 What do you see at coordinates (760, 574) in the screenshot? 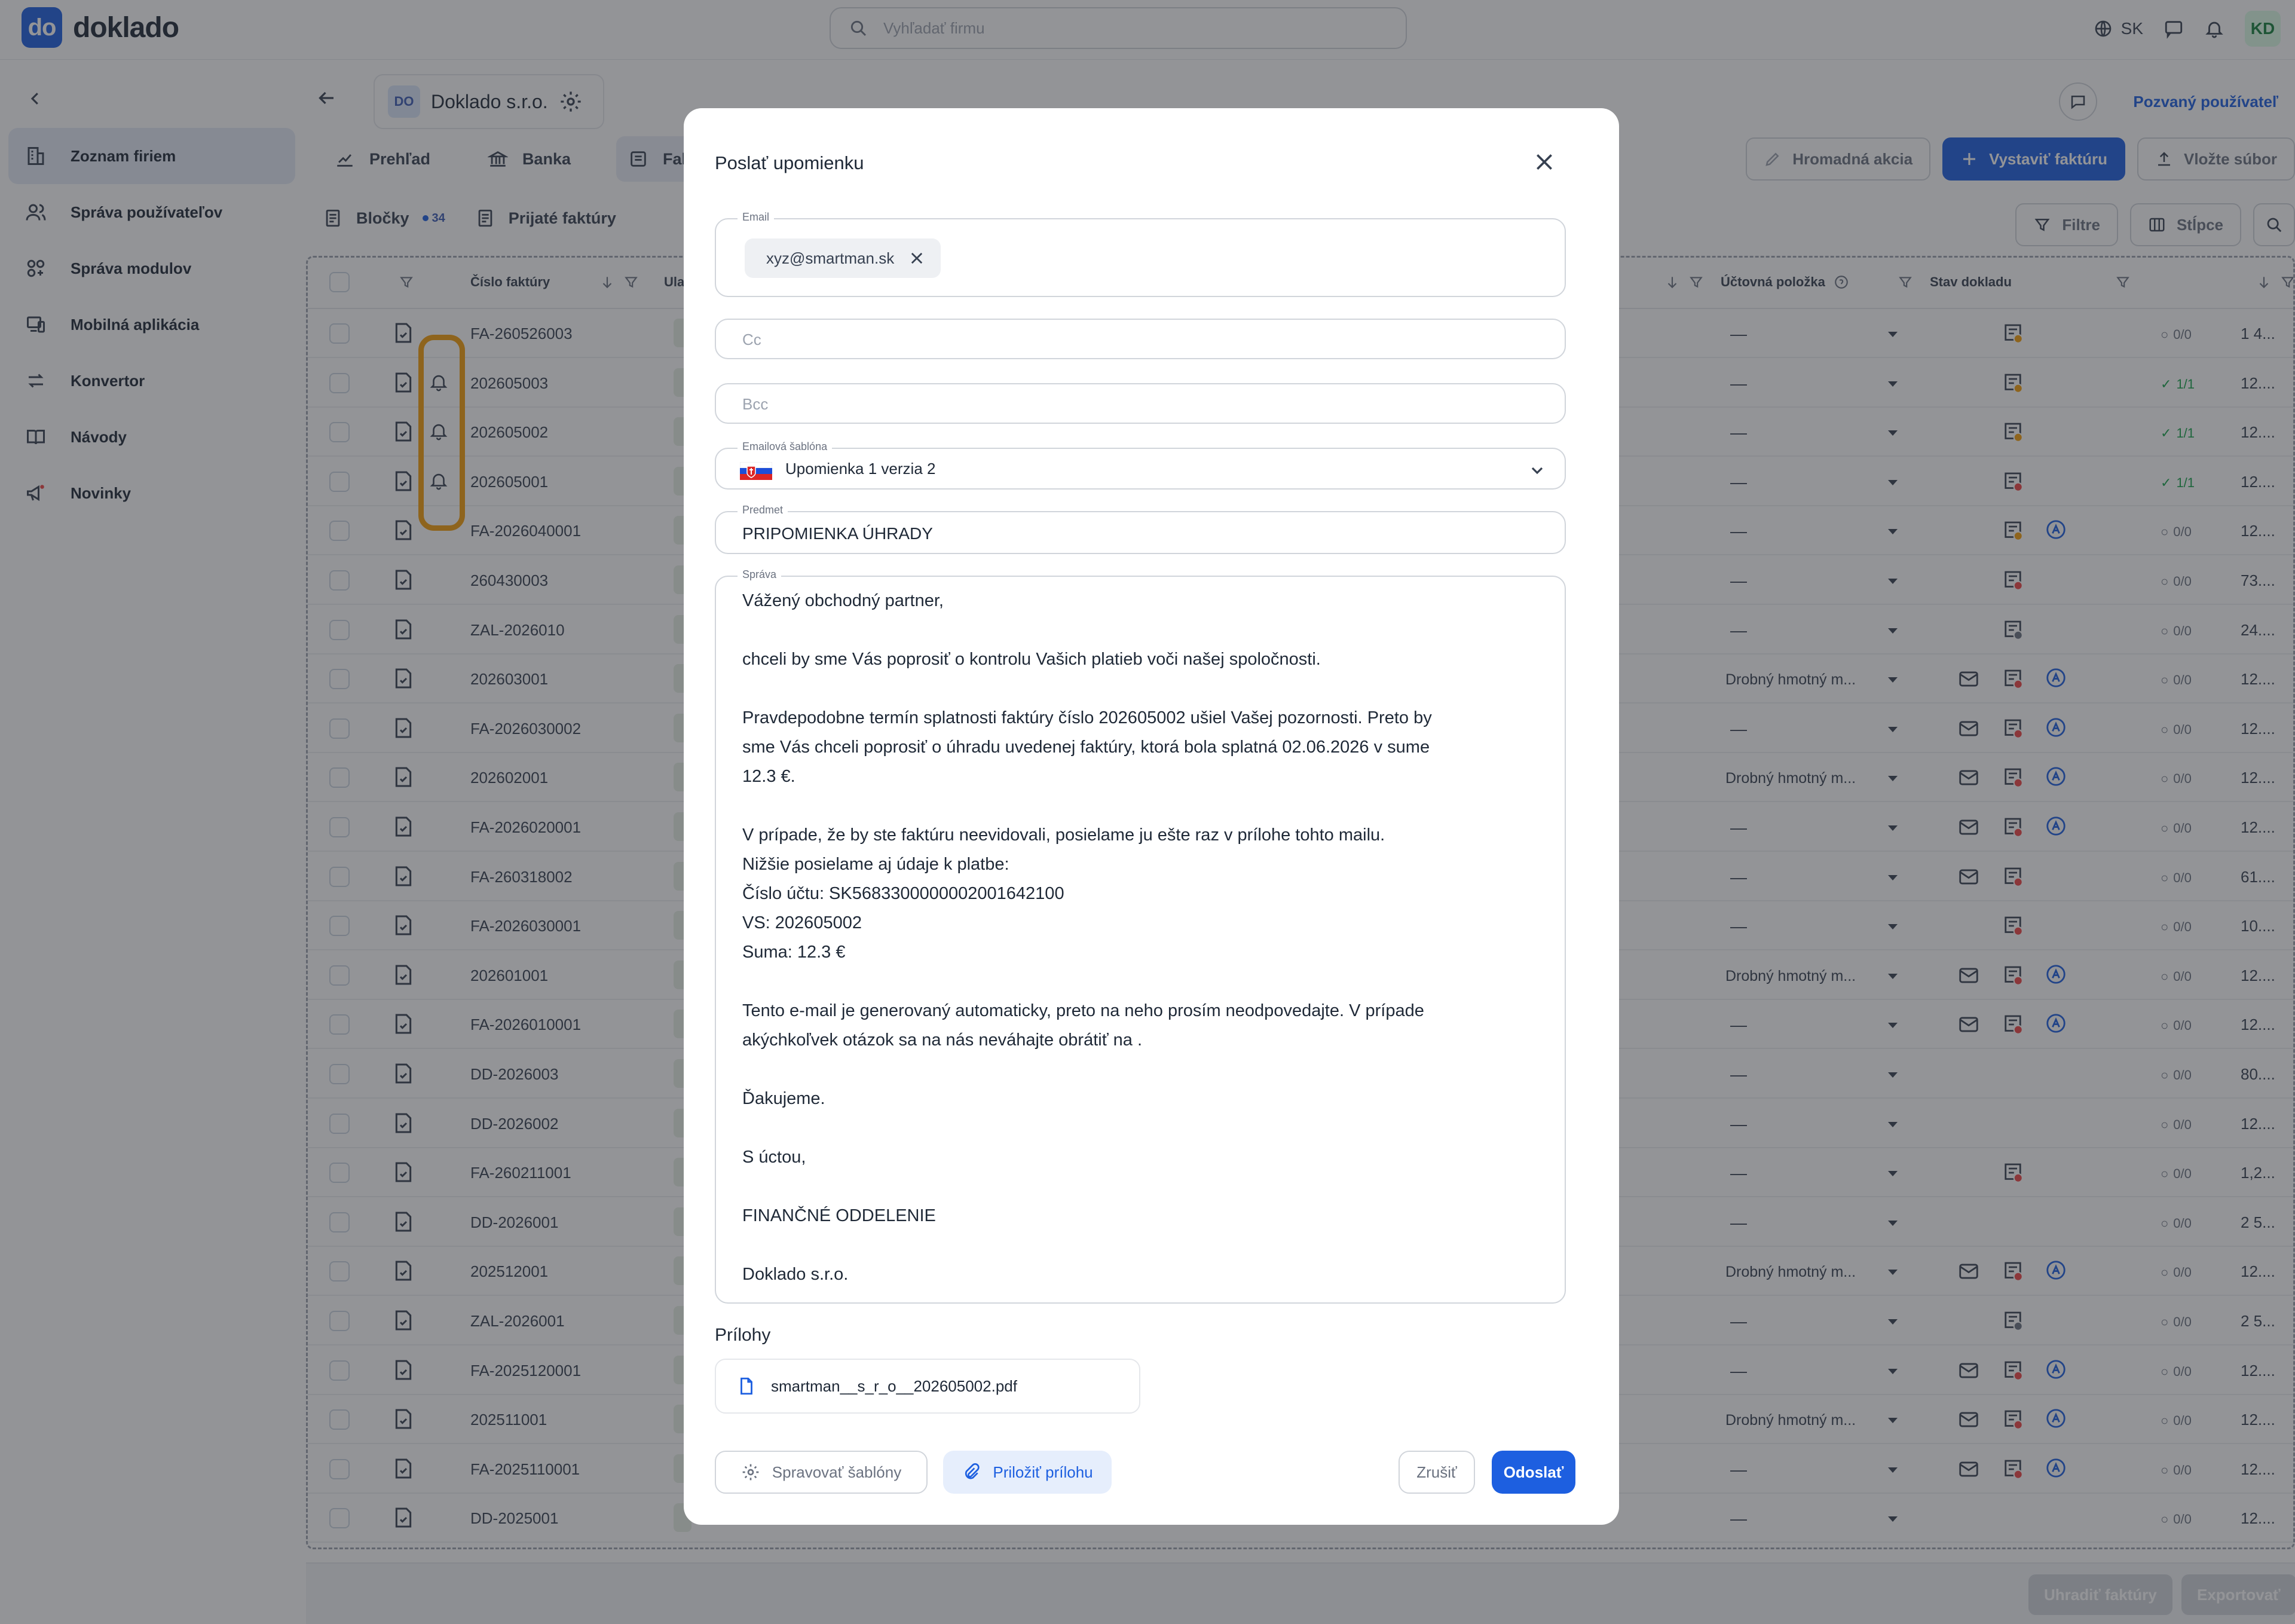
I see `field-label: Správa` at bounding box center [760, 574].